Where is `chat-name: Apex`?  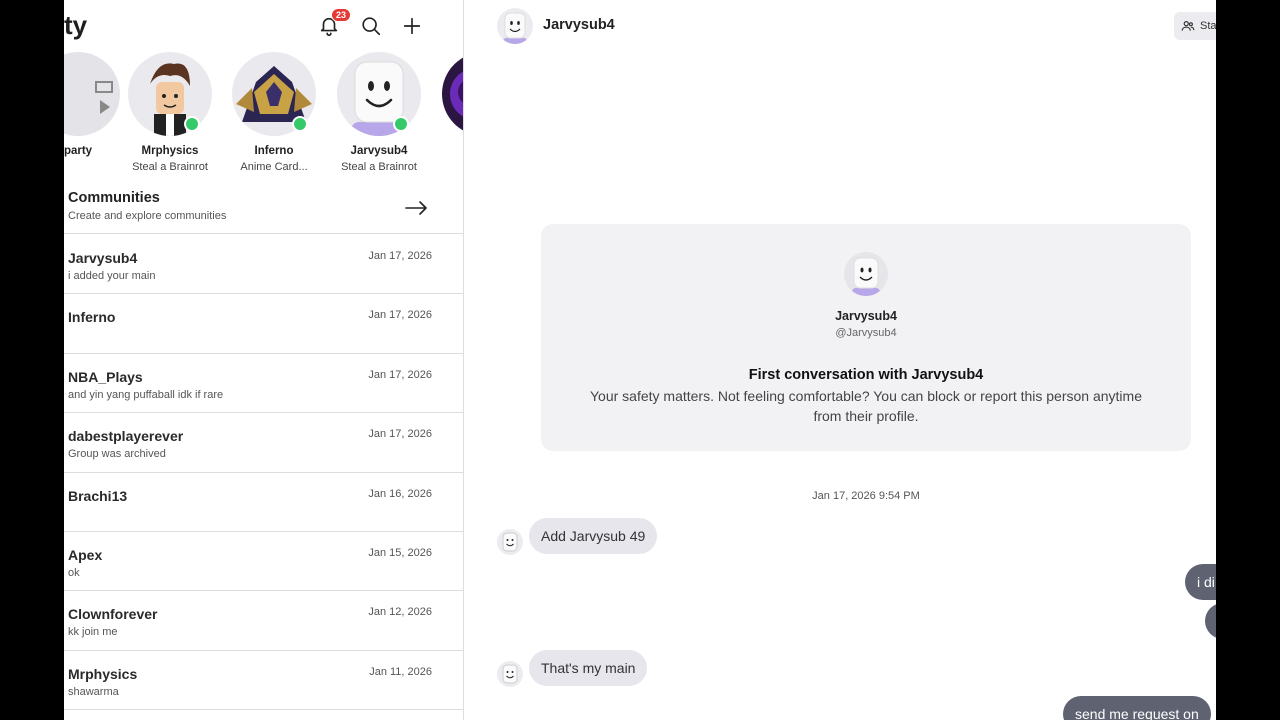 chat-name: Apex is located at coordinates (85, 555).